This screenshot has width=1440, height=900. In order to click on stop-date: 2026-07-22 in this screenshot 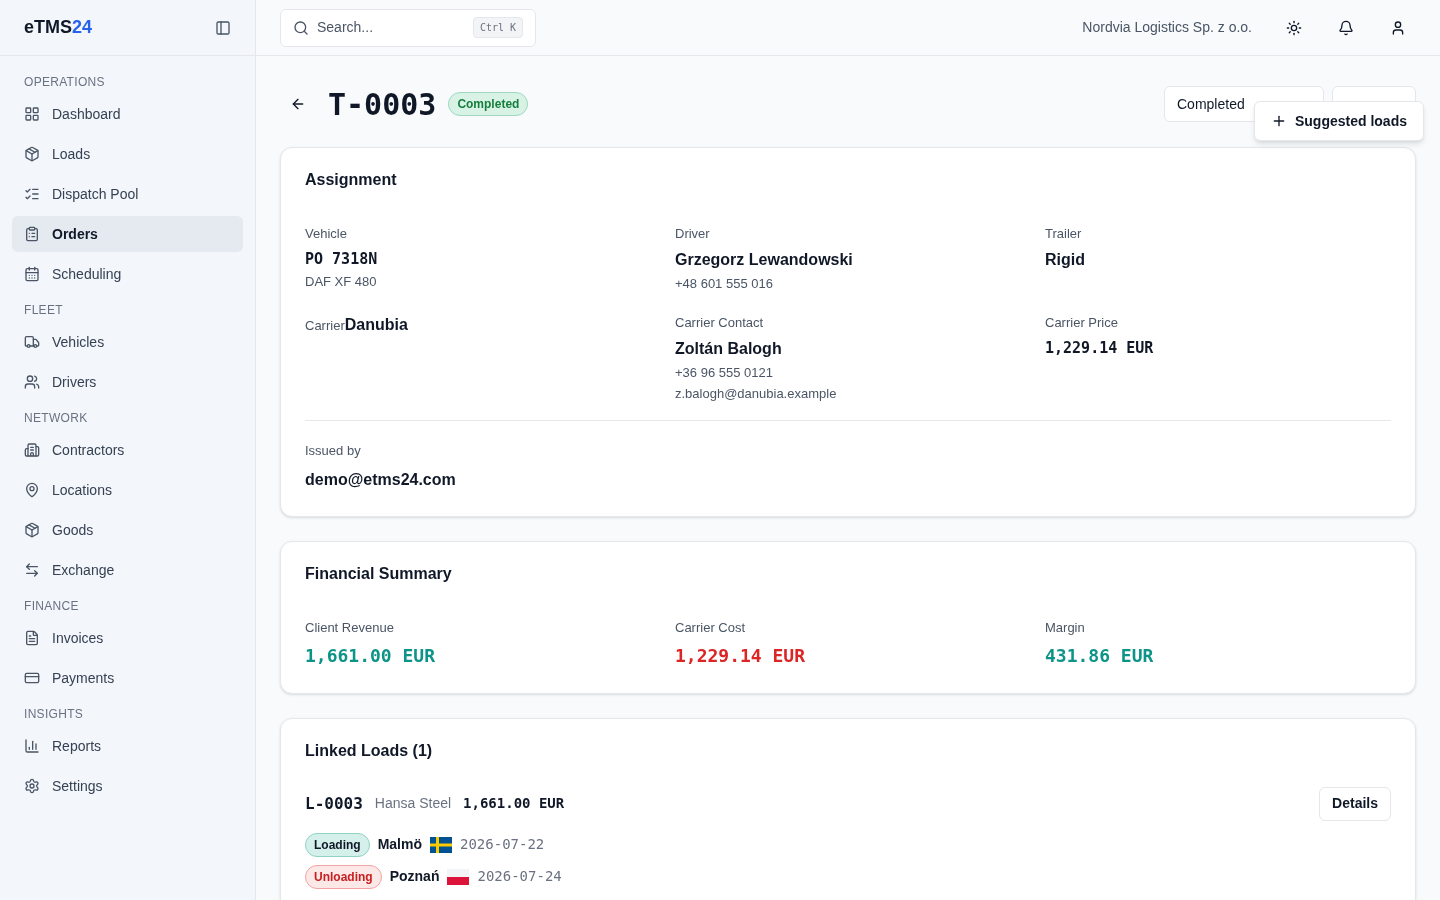, I will do `click(502, 844)`.